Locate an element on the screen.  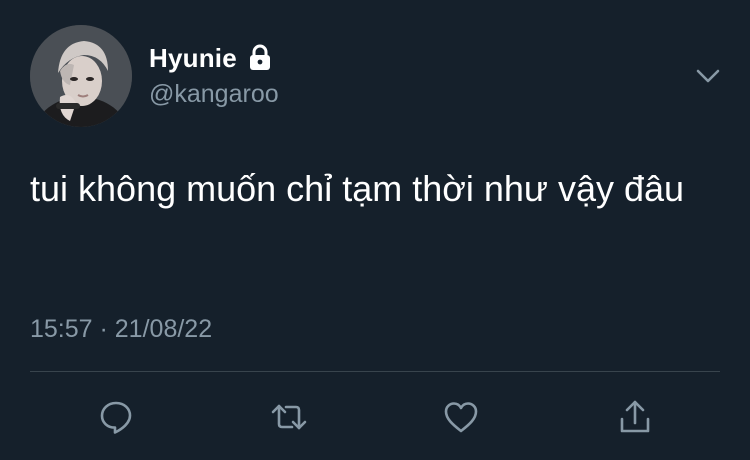
retweet-icon is located at coordinates (289, 417).